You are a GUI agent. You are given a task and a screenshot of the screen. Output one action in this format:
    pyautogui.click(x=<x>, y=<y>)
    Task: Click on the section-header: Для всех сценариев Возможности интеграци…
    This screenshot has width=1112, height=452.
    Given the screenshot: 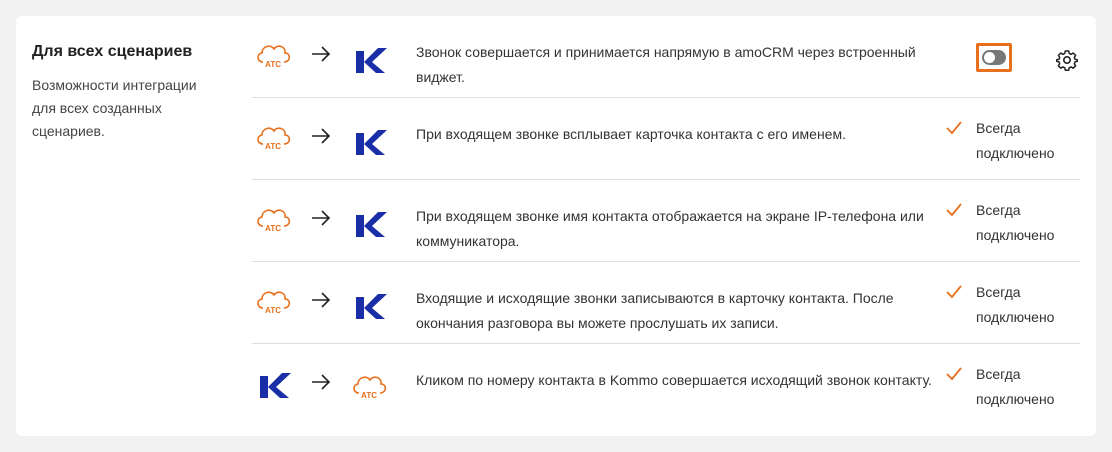 What is the action you would take?
    pyautogui.click(x=132, y=92)
    